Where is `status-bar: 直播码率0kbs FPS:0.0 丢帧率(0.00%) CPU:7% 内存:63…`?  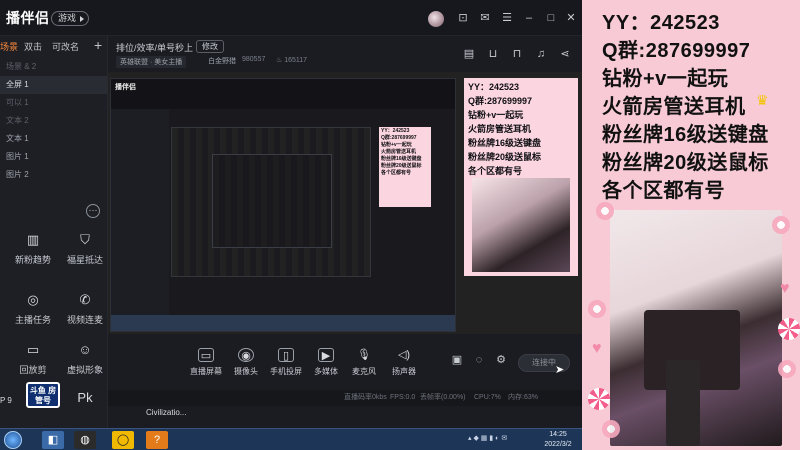
status-bar: 直播码率0kbs FPS:0.0 丢帧率(0.00%) CPU:7% 内存:63… is located at coordinates (345, 398).